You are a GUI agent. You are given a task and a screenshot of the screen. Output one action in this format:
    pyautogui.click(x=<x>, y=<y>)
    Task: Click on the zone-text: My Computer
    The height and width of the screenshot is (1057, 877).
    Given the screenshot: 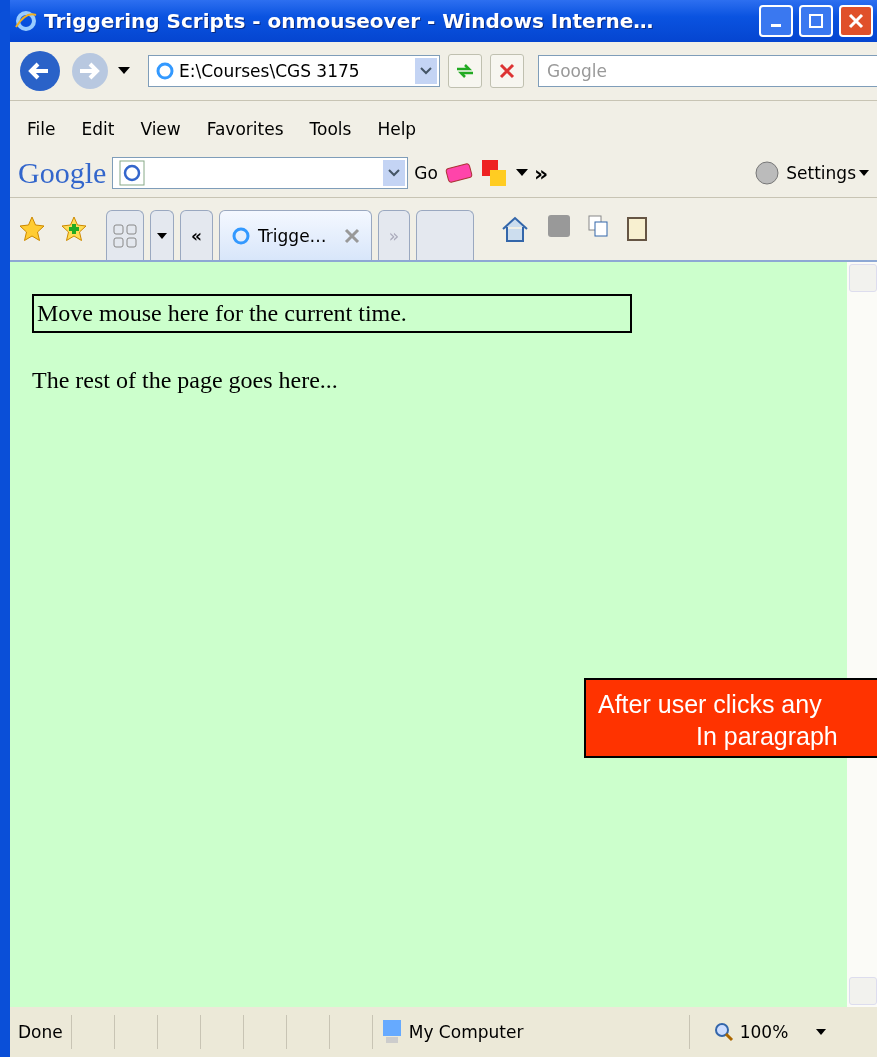 What is the action you would take?
    pyautogui.click(x=466, y=1032)
    